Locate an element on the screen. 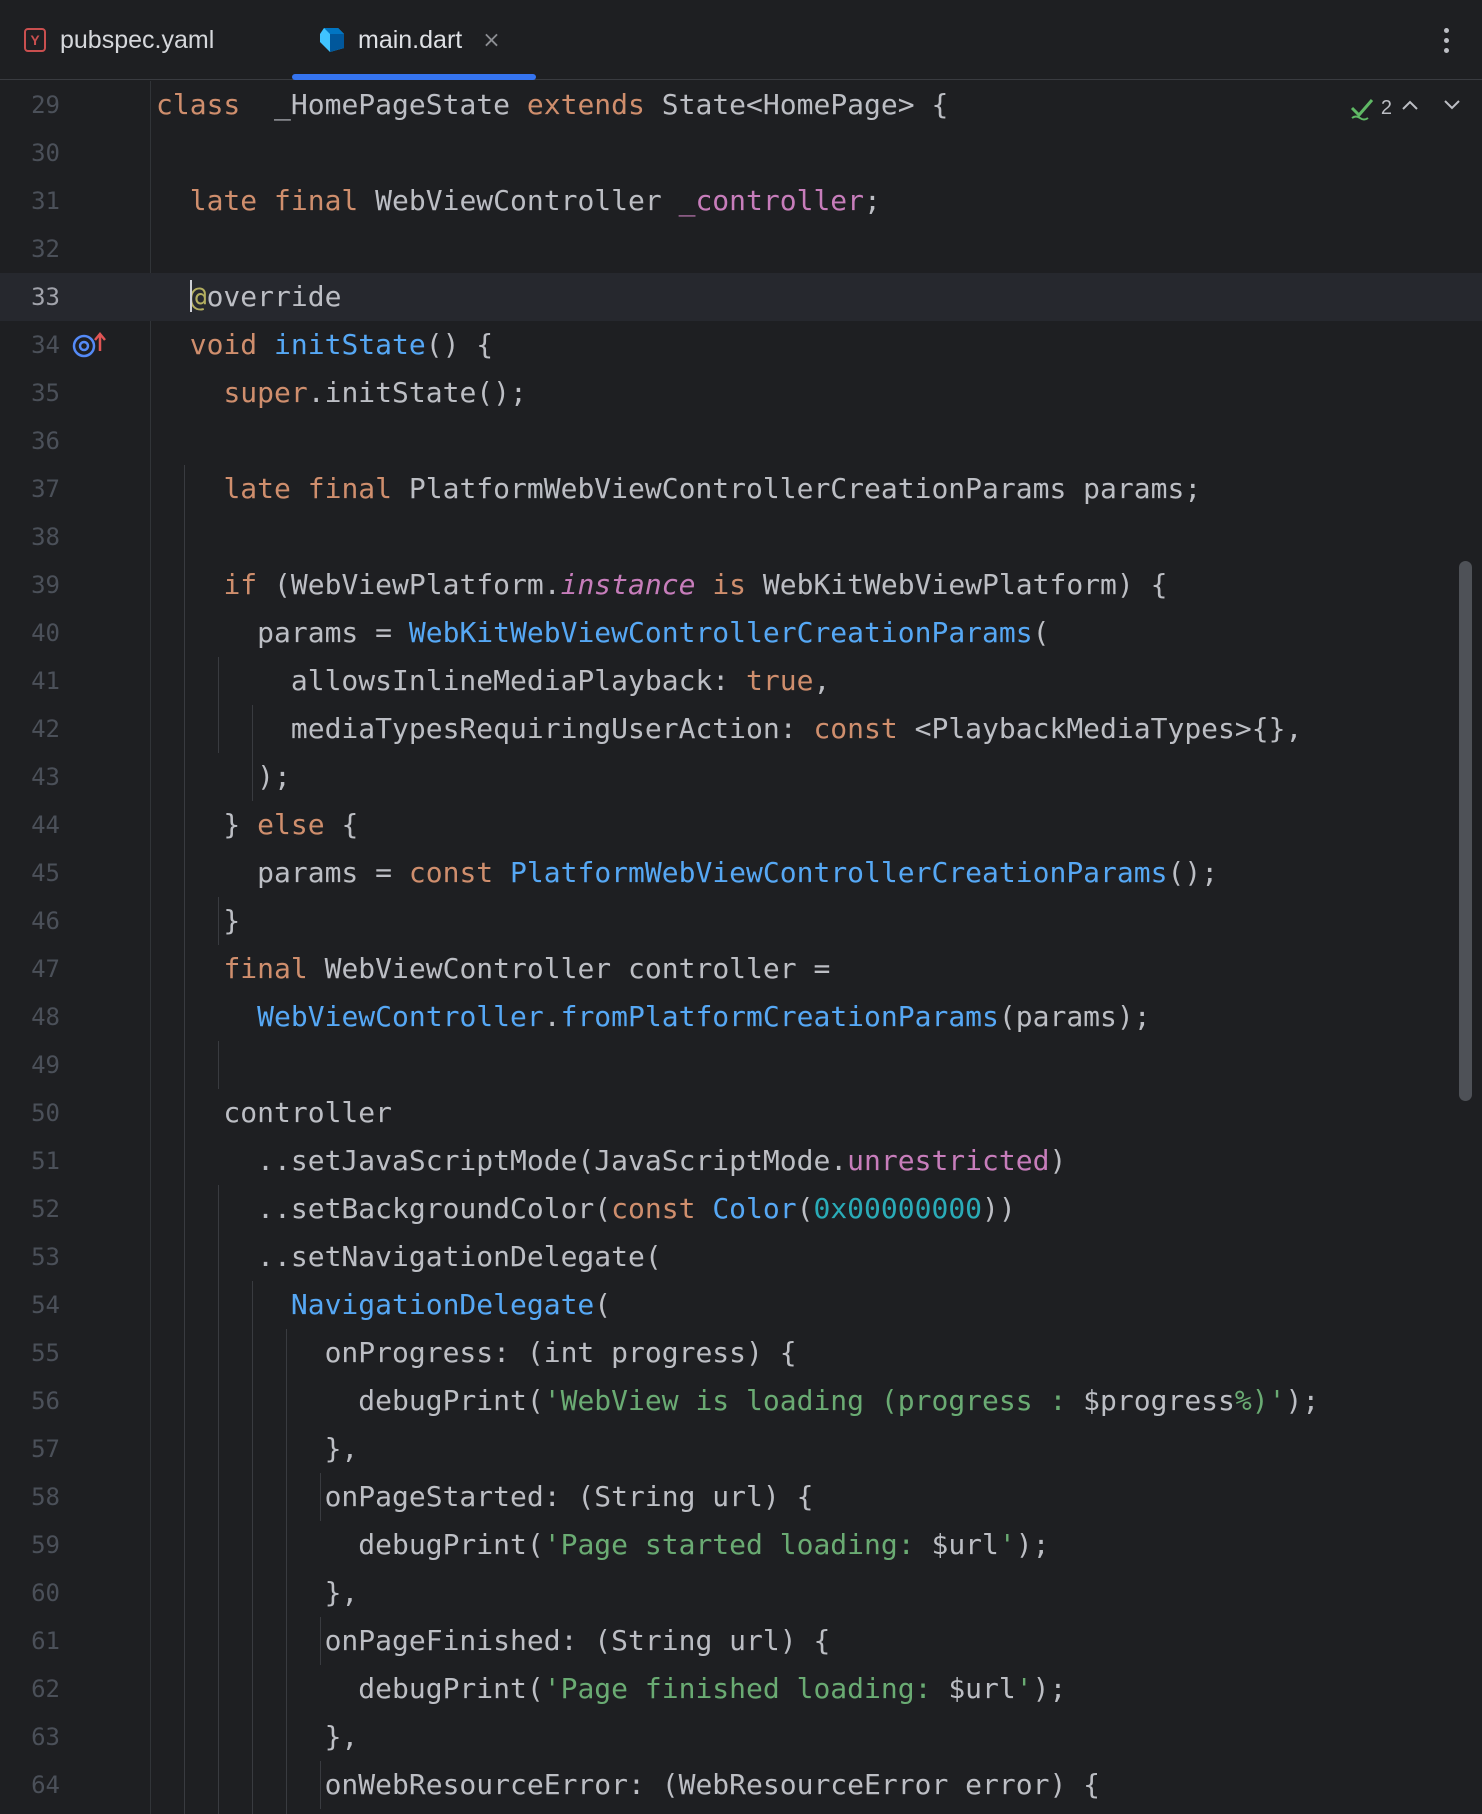 This screenshot has height=1814, width=1482. close-icon: × is located at coordinates (491, 40).